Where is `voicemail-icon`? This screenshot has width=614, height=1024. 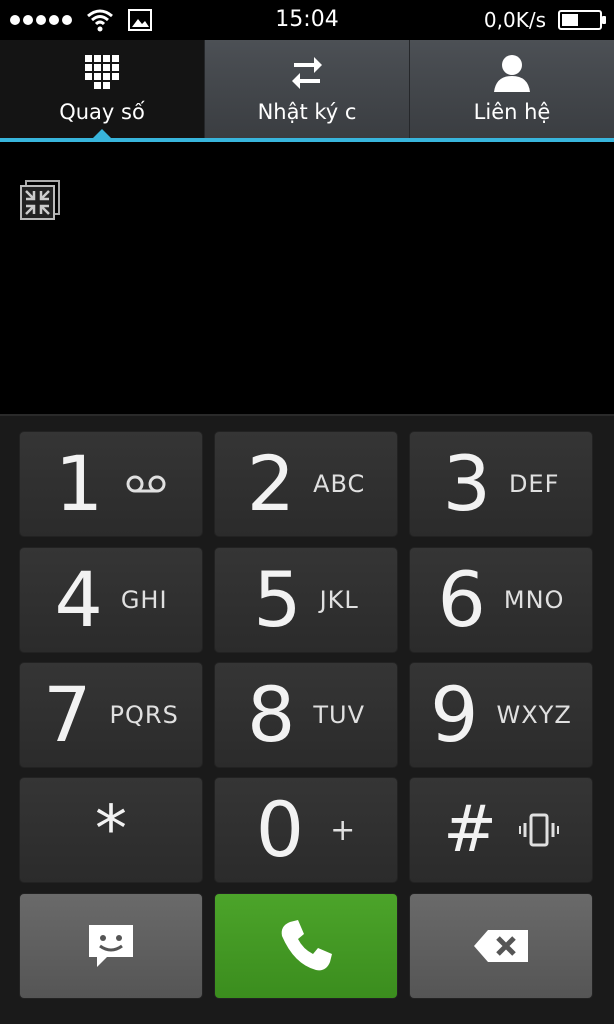
voicemail-icon is located at coordinates (146, 484).